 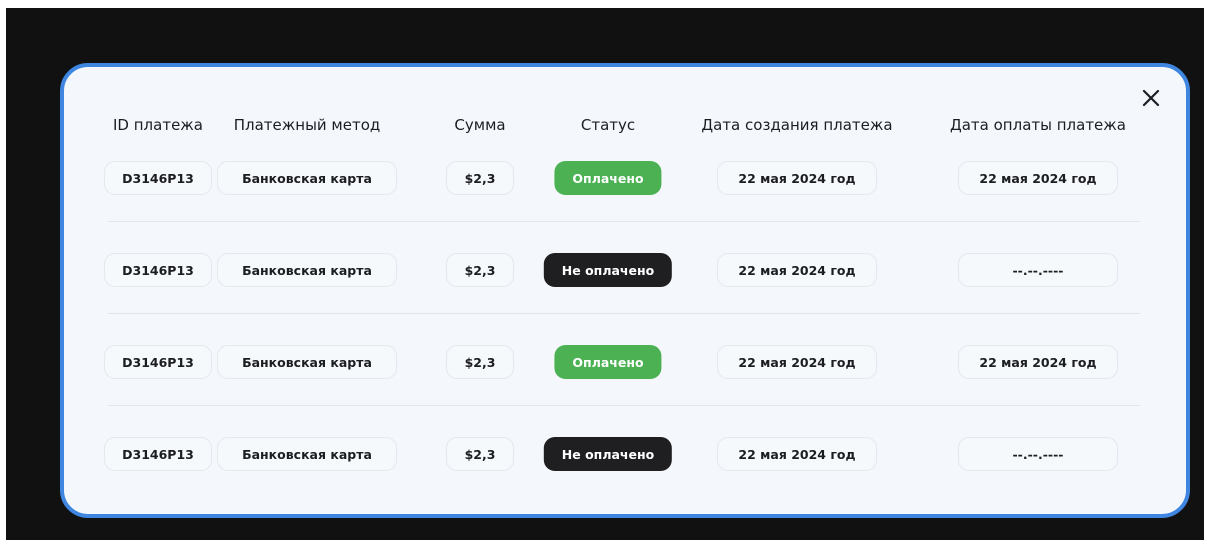 I want to click on header-status: Статус, so click(x=608, y=125).